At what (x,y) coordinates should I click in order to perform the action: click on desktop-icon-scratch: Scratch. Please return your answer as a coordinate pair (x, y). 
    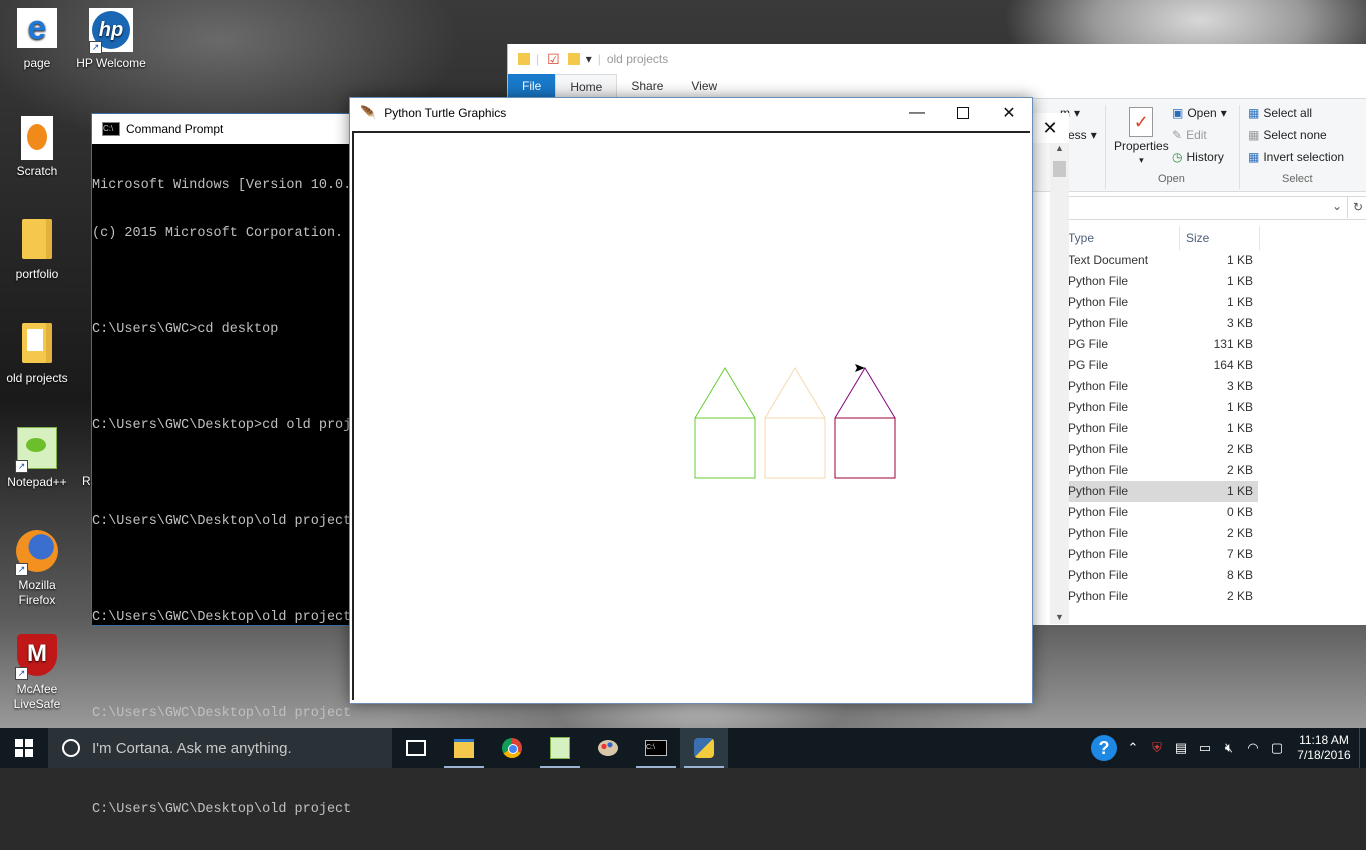
    Looking at the image, I should click on (37, 147).